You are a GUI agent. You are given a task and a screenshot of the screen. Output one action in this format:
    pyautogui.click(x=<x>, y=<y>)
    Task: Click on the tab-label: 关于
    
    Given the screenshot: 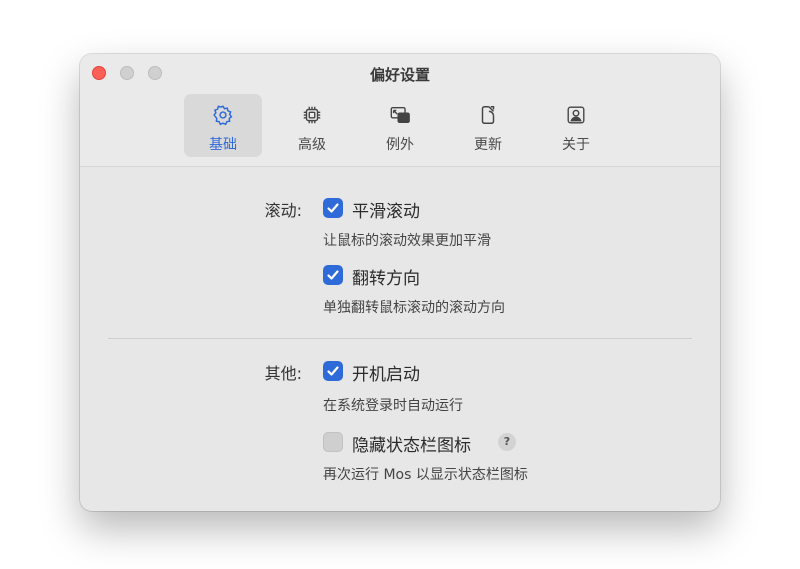 What is the action you would take?
    pyautogui.click(x=576, y=145)
    